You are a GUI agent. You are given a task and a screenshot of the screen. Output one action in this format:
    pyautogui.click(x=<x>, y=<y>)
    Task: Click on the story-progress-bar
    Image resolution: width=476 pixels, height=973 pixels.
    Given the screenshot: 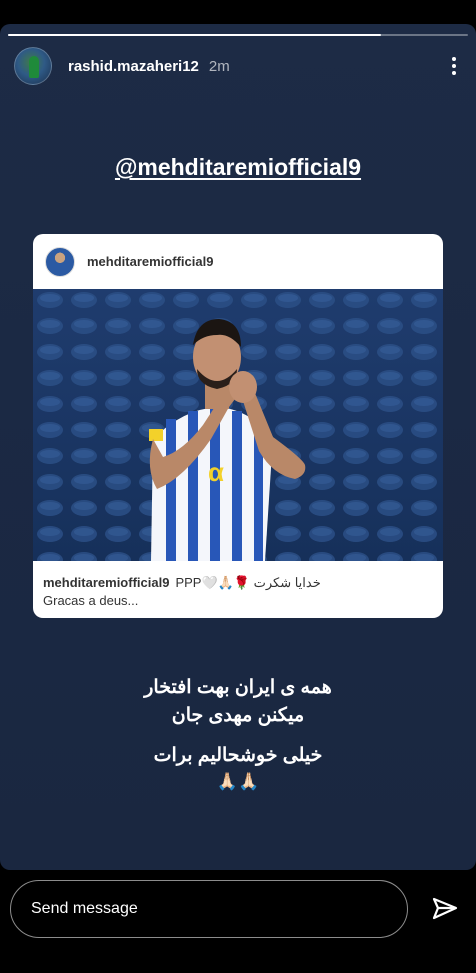 What is the action you would take?
    pyautogui.click(x=238, y=35)
    